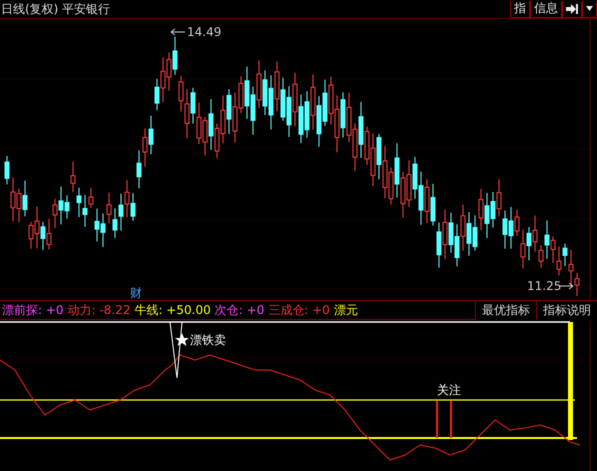  I want to click on indicator-readout: 漂元, so click(346, 310).